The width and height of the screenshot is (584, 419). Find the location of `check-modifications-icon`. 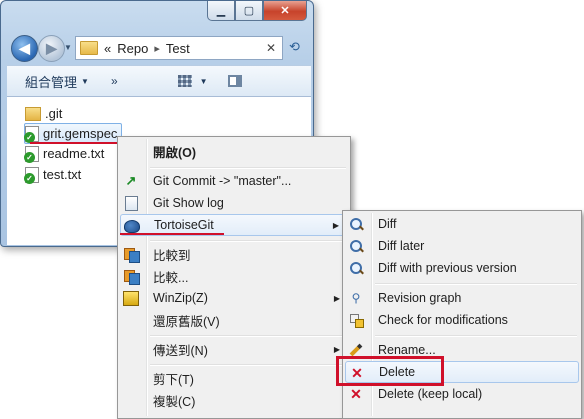

check-modifications-icon is located at coordinates (356, 320).